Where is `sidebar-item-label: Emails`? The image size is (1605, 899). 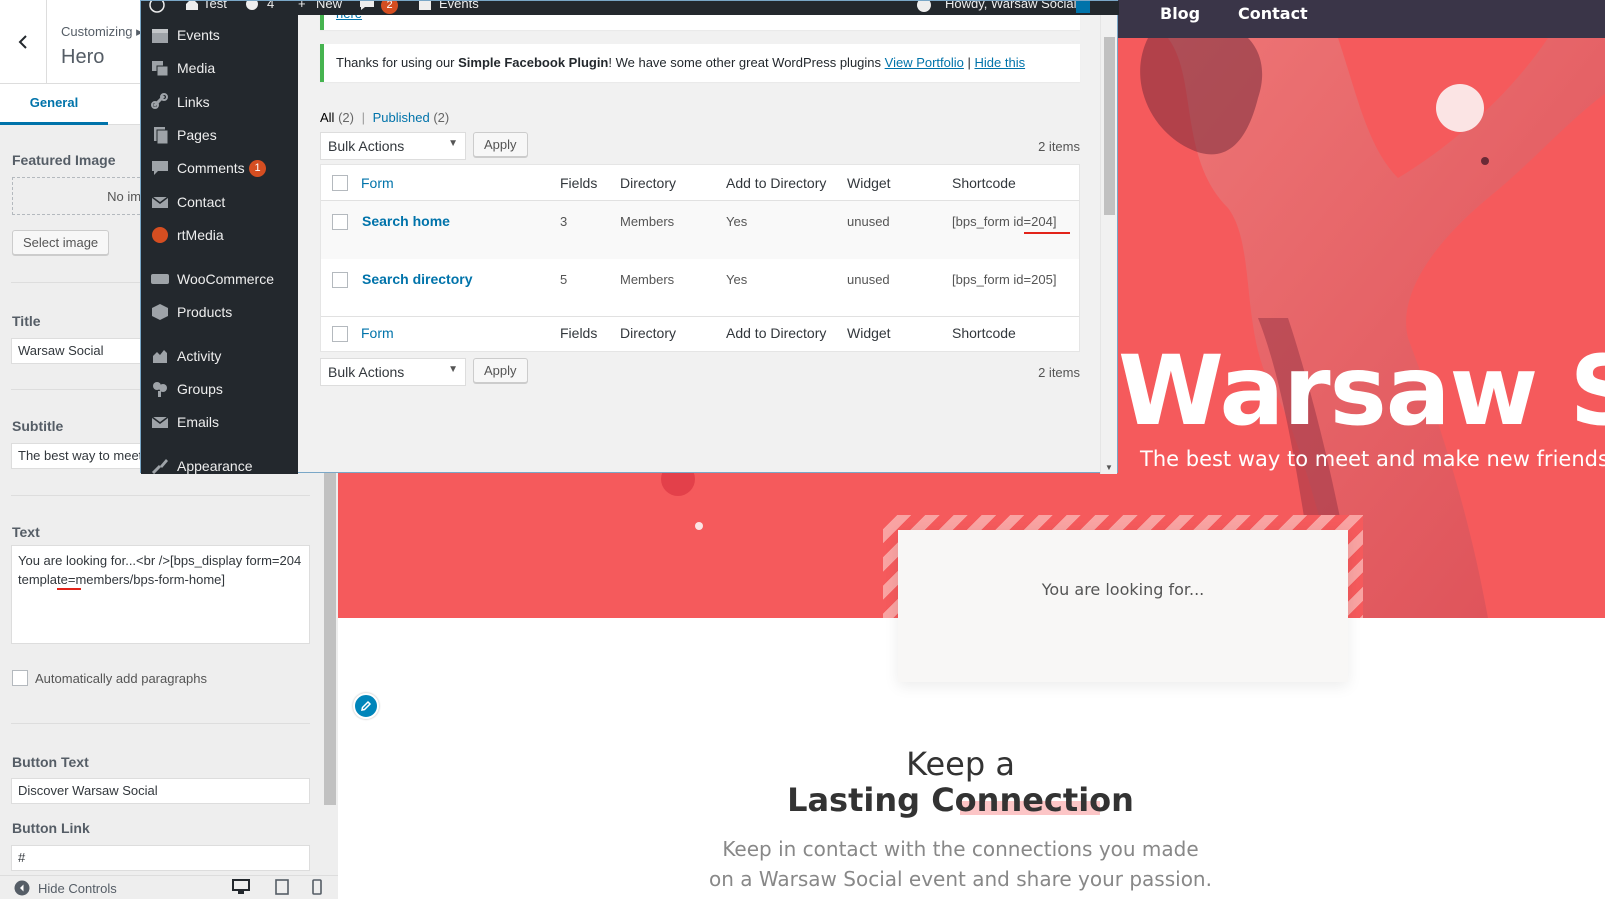 sidebar-item-label: Emails is located at coordinates (198, 422).